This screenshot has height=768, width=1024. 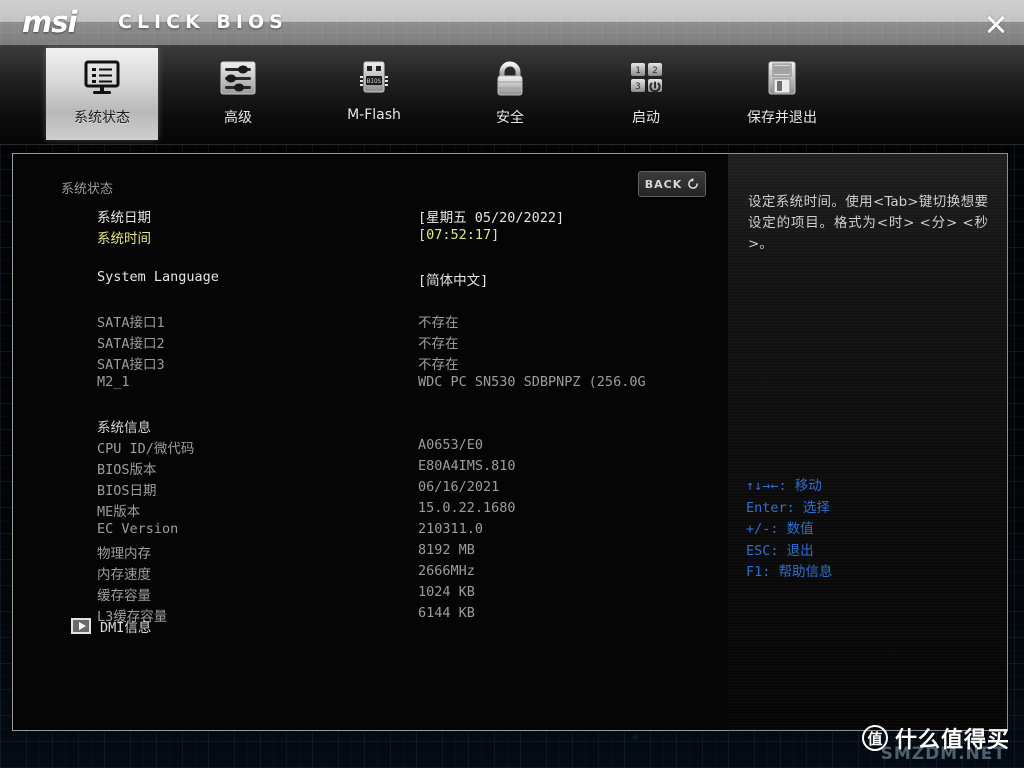 I want to click on svg-text: 1, so click(x=637, y=71).